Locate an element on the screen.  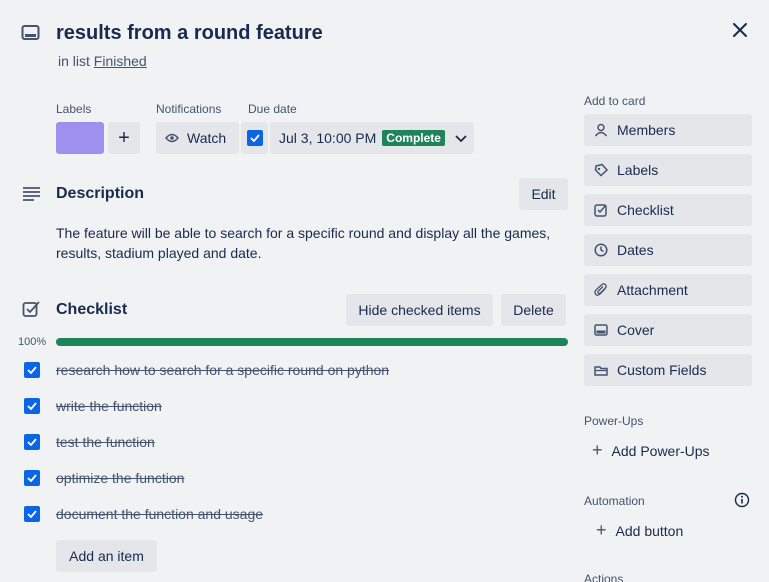
due-date-button: Jul 3, 10:00 PM Complete is located at coordinates (372, 138).